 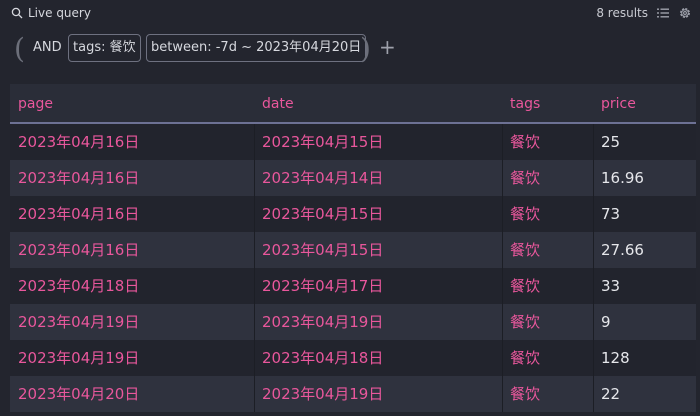 I want to click on filter-chip-tags: tags: 餐饮, so click(x=104, y=48).